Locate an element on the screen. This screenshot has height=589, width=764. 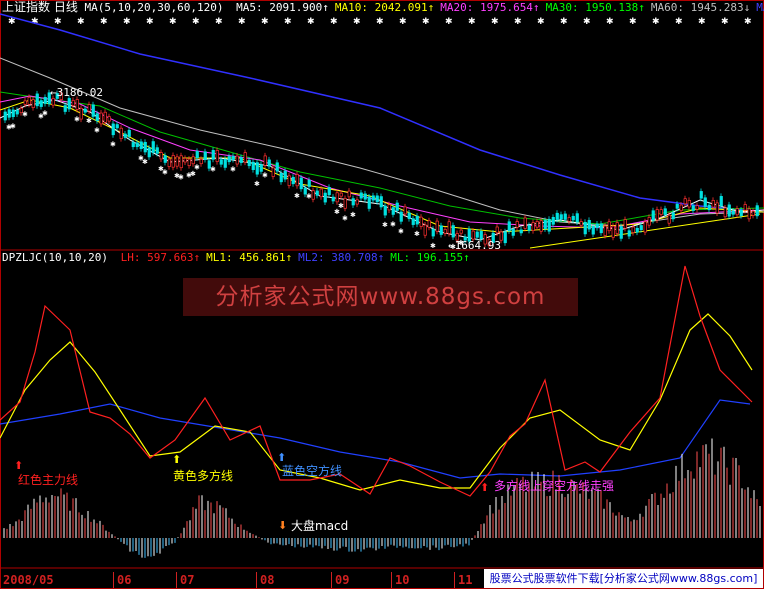
month-label: 11 is located at coordinates (465, 580).